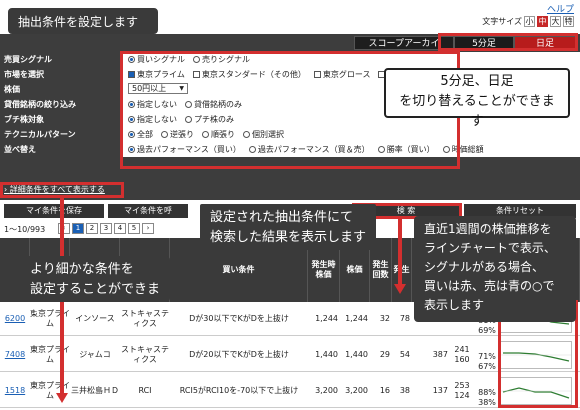 This screenshot has width=580, height=410. Describe the element at coordinates (54, 211) in the screenshot. I see `save-conditions-button: マイ条件を保存` at that location.